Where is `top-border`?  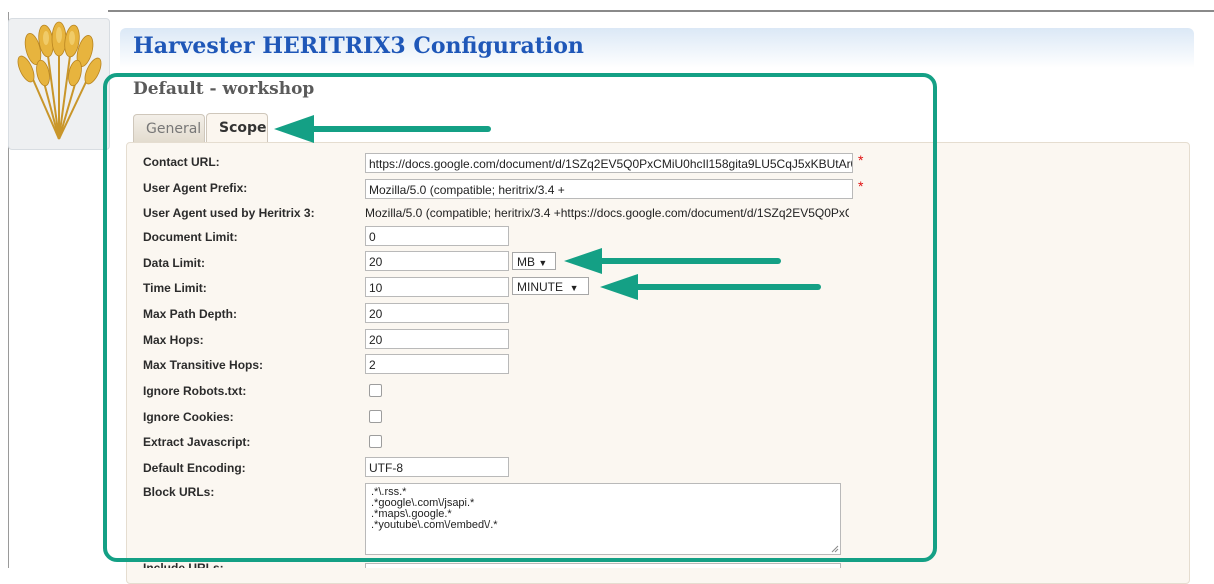
top-border is located at coordinates (661, 11).